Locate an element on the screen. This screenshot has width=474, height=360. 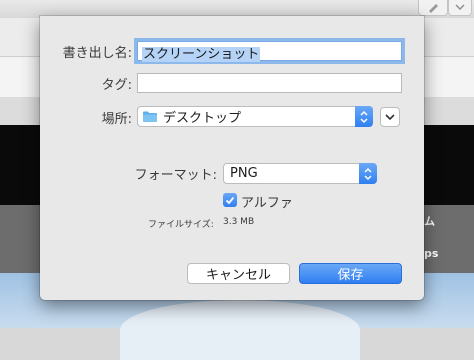
markup-toolbar-button is located at coordinates (433, 8).